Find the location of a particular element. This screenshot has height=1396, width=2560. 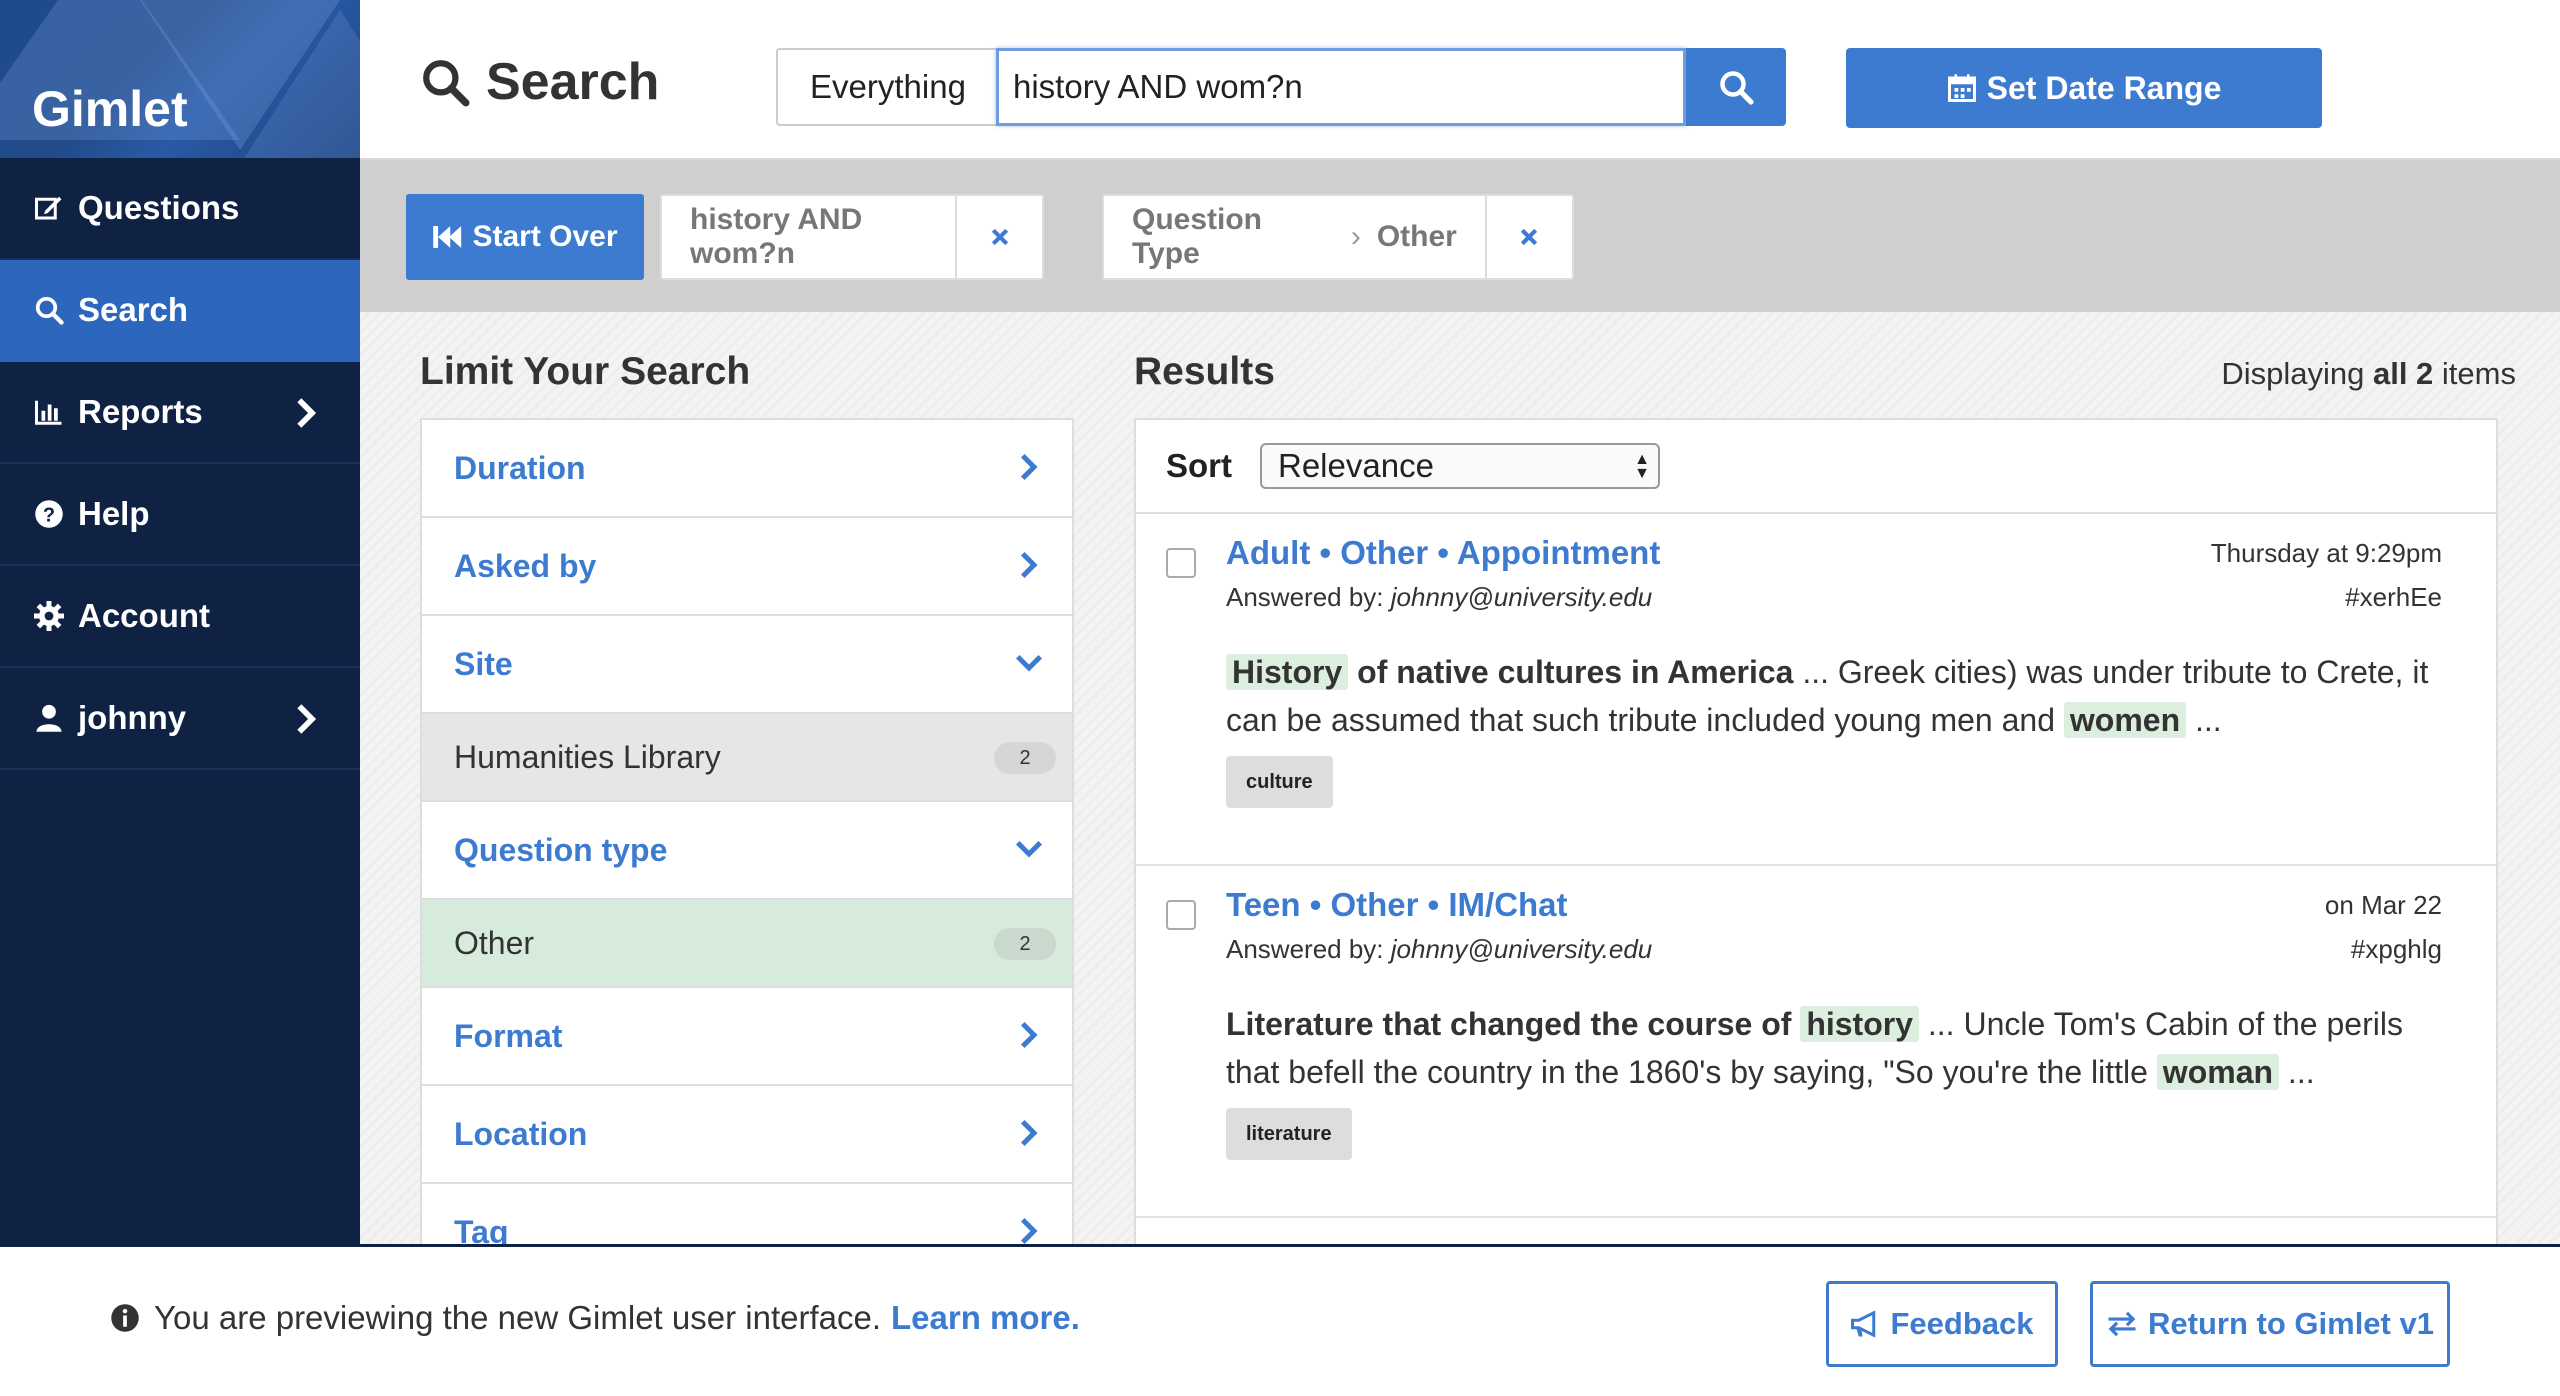

chevron-right-icon: › is located at coordinates (1355, 236).